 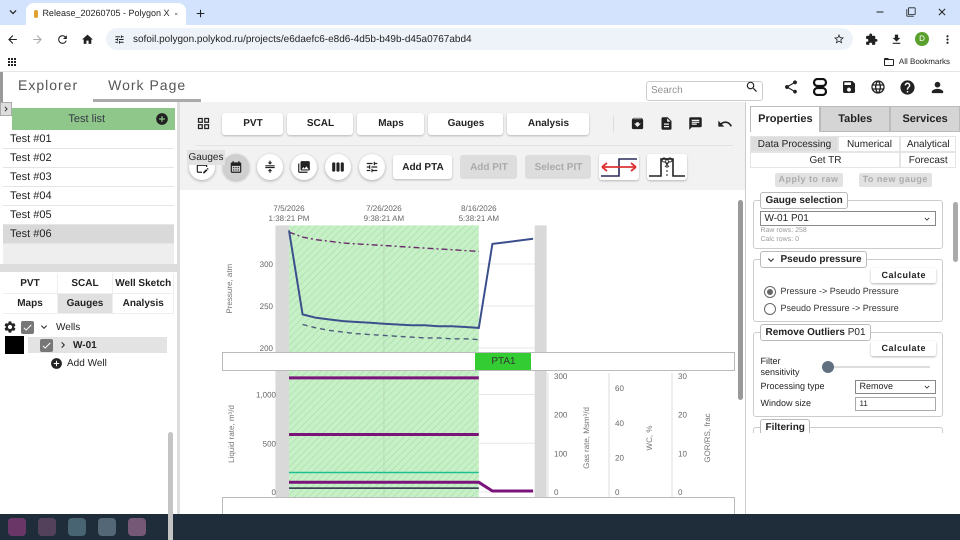 I want to click on time-tick-label: 5:38:21 AM, so click(x=479, y=218).